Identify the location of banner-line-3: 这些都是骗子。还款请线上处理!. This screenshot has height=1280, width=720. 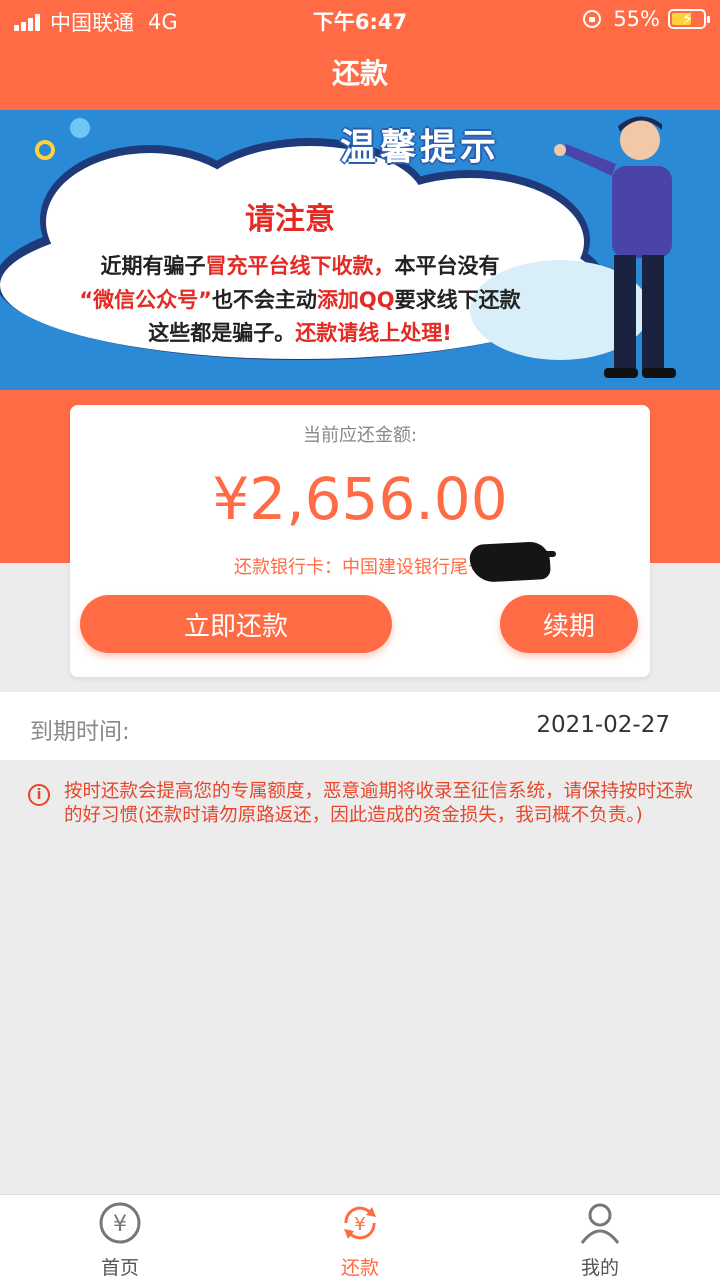
(300, 333).